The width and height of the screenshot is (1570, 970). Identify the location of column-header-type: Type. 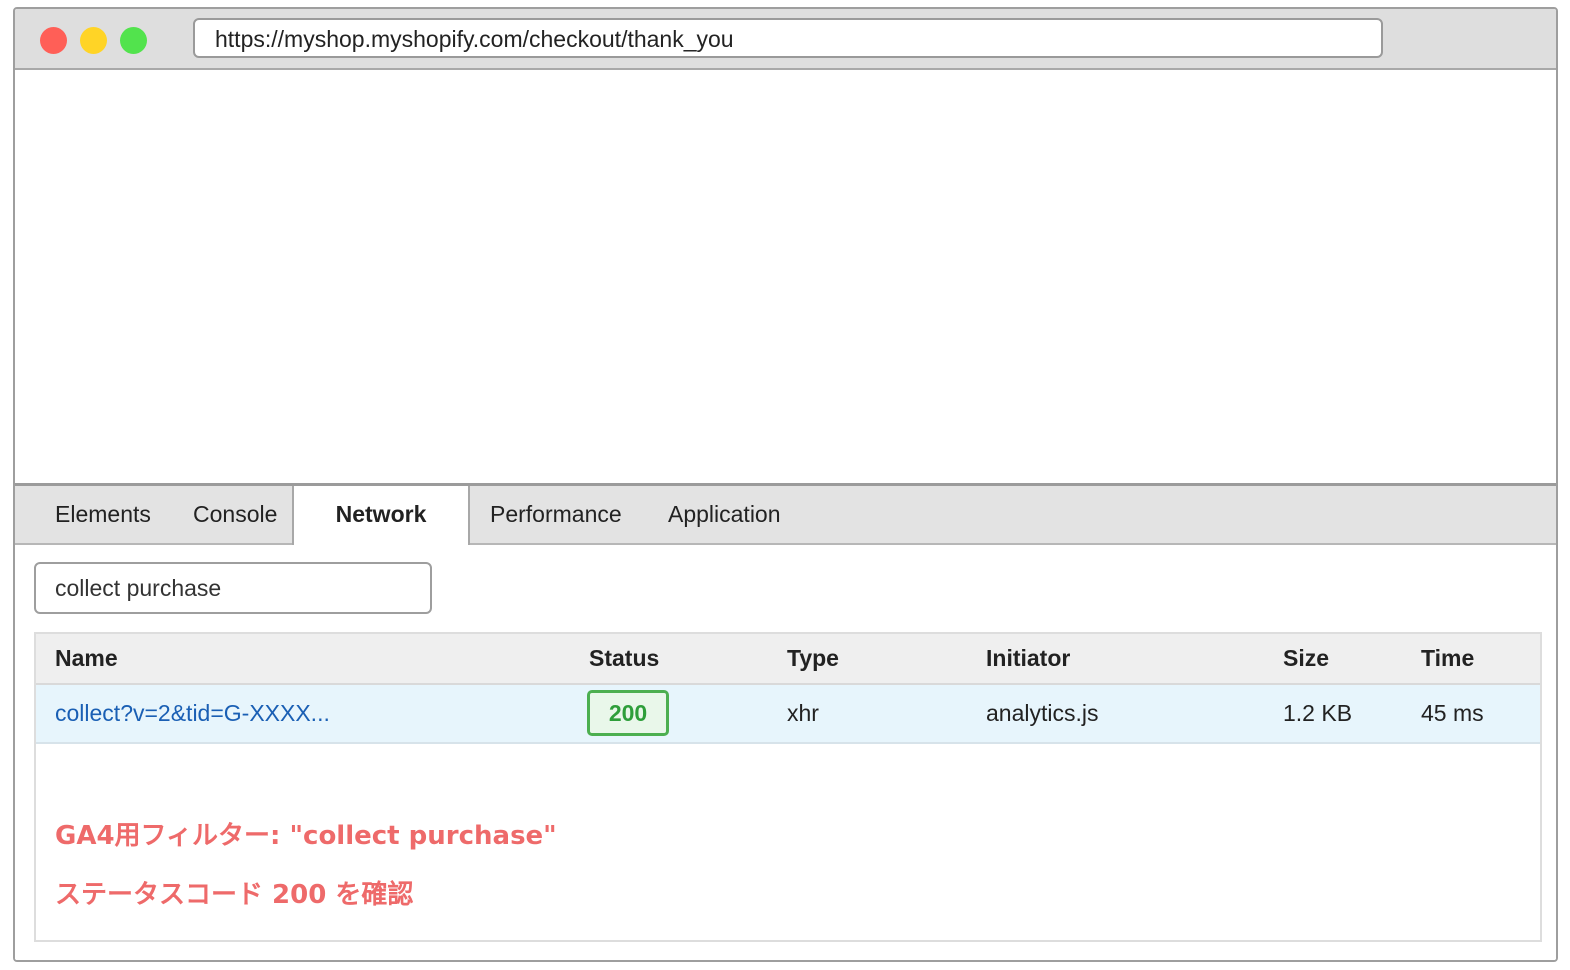
(813, 658).